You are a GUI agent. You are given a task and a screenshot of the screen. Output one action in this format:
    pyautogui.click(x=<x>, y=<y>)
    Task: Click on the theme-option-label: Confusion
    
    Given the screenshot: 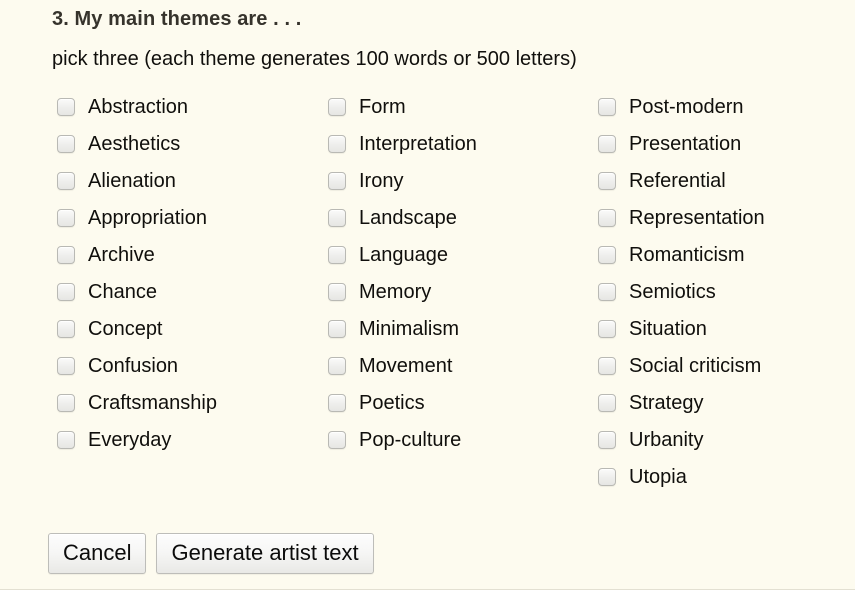 What is the action you would take?
    pyautogui.click(x=133, y=365)
    